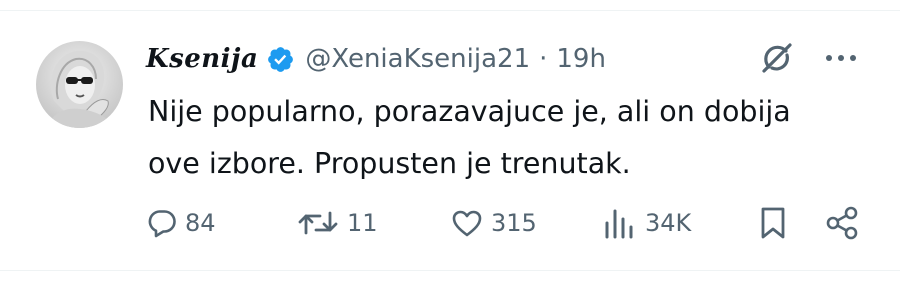 Image resolution: width=900 pixels, height=288 pixels. What do you see at coordinates (162, 223) in the screenshot?
I see `speech-bubble-icon` at bounding box center [162, 223].